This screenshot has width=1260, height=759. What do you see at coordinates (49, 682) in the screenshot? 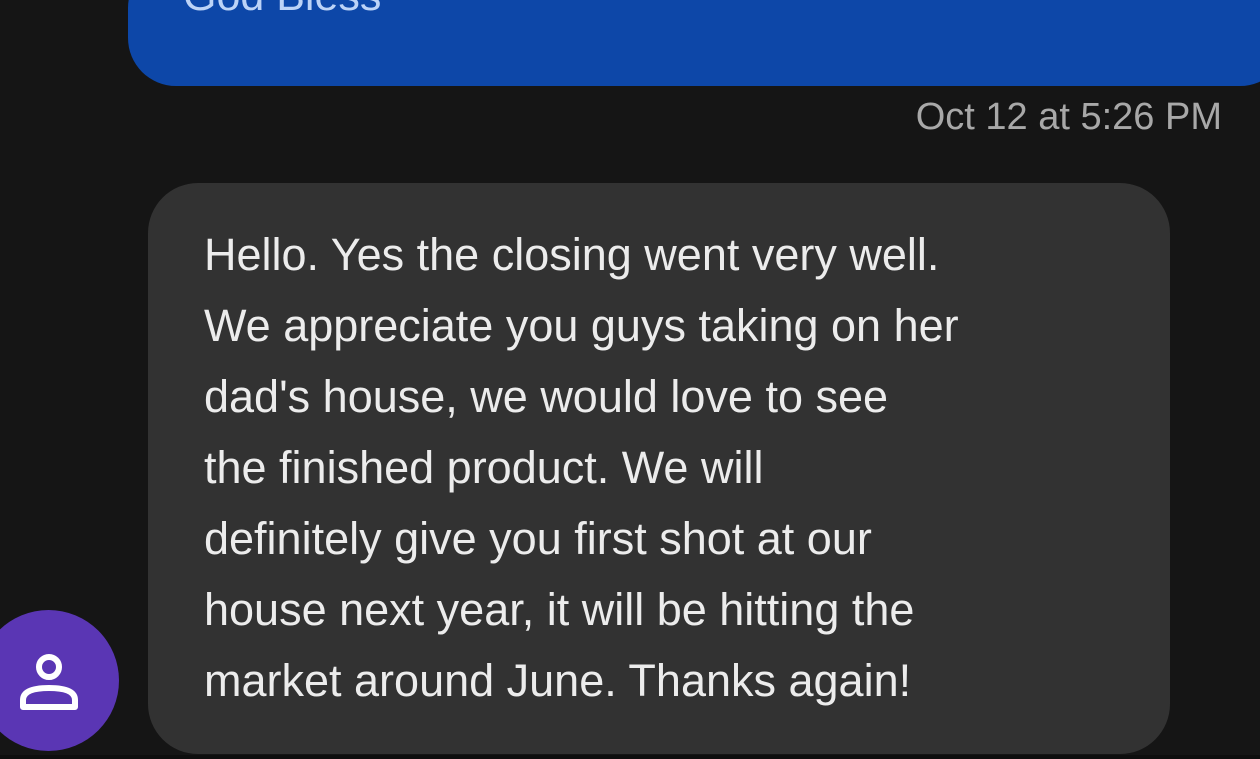
I see `person-icon` at bounding box center [49, 682].